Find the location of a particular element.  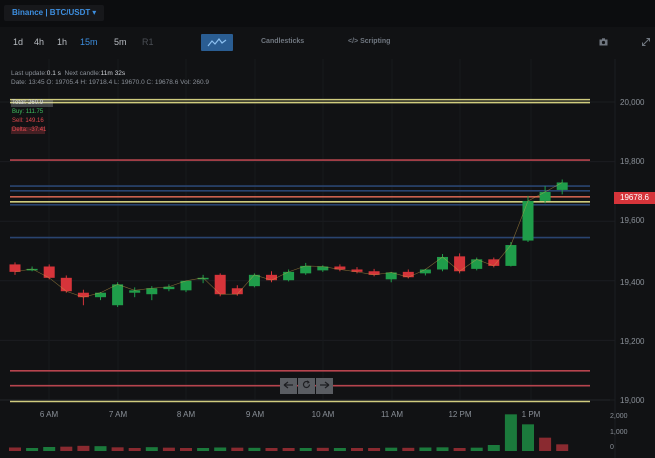

price-label-19400: 19,400 is located at coordinates (632, 282).